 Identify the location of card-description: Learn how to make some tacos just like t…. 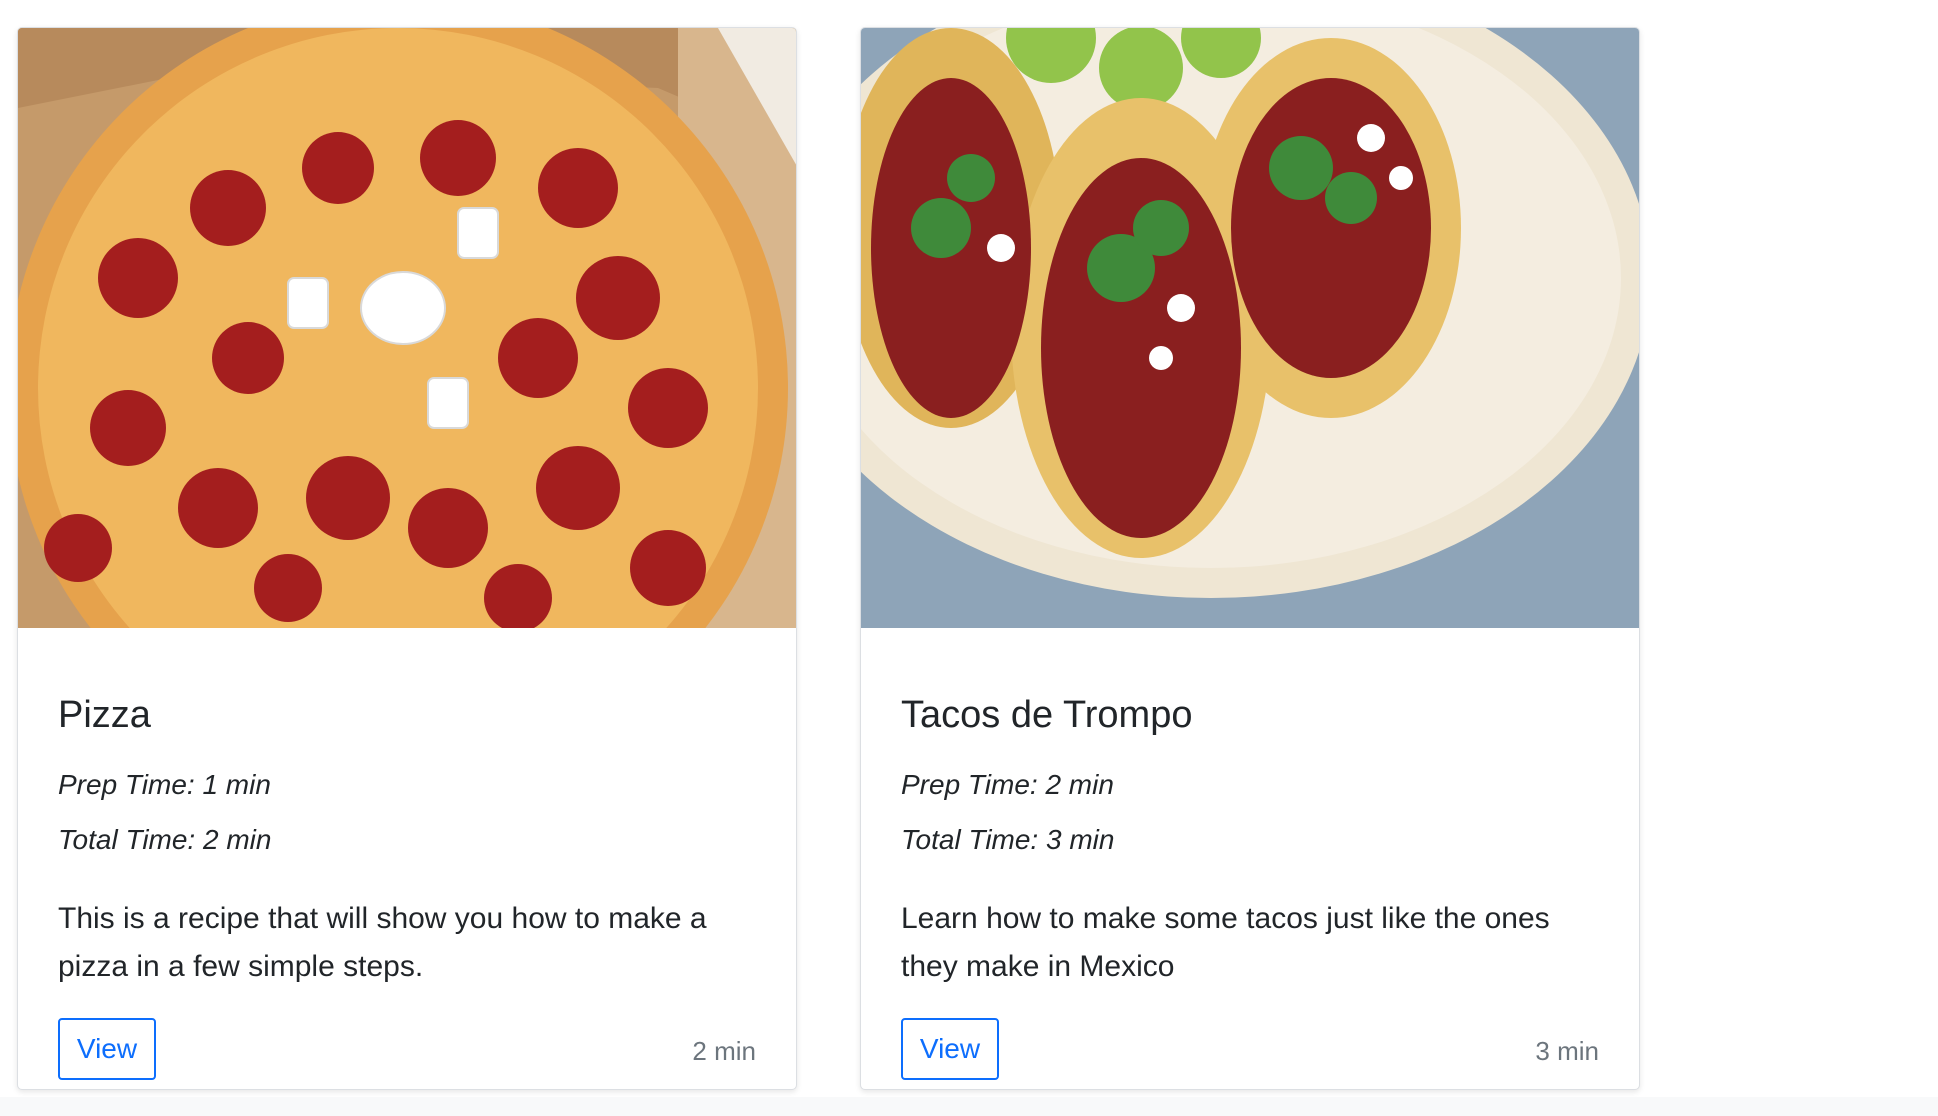
(1225, 942).